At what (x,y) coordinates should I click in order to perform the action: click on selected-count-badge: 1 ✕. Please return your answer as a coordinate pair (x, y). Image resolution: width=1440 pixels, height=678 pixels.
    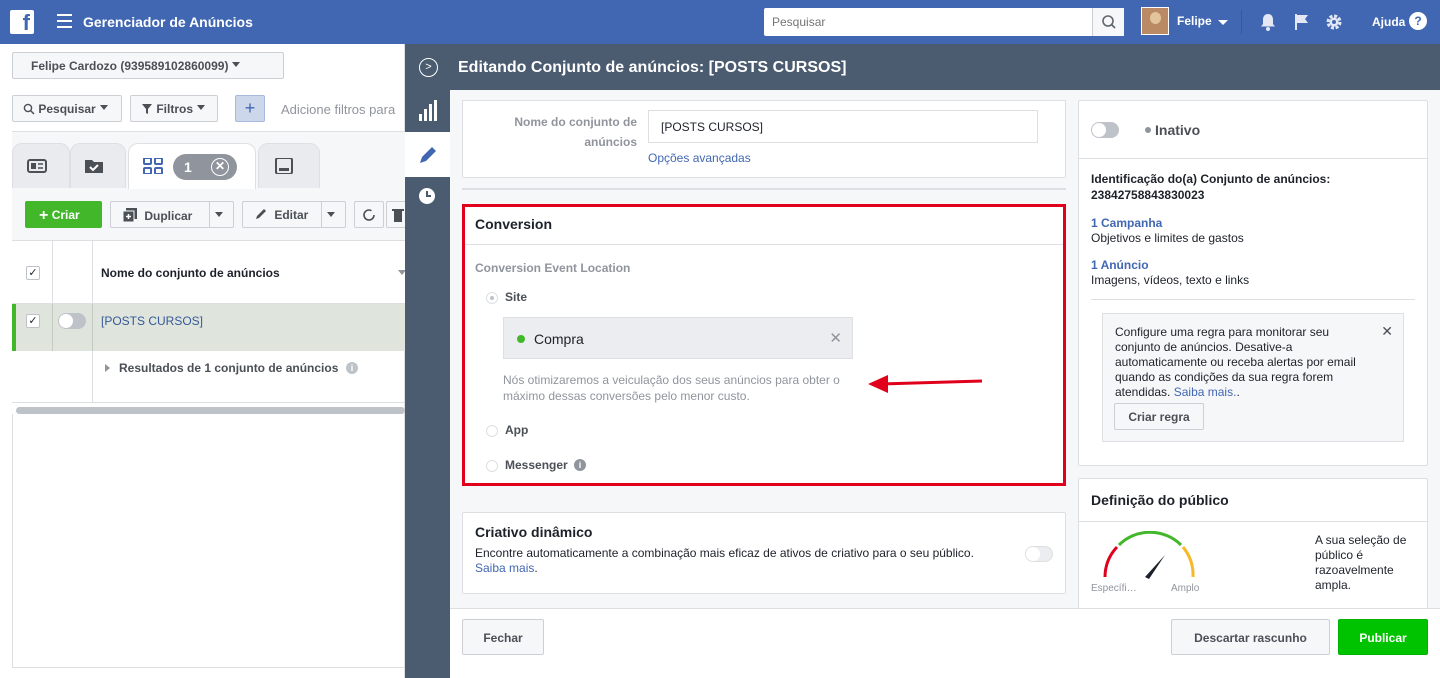
    Looking at the image, I should click on (205, 167).